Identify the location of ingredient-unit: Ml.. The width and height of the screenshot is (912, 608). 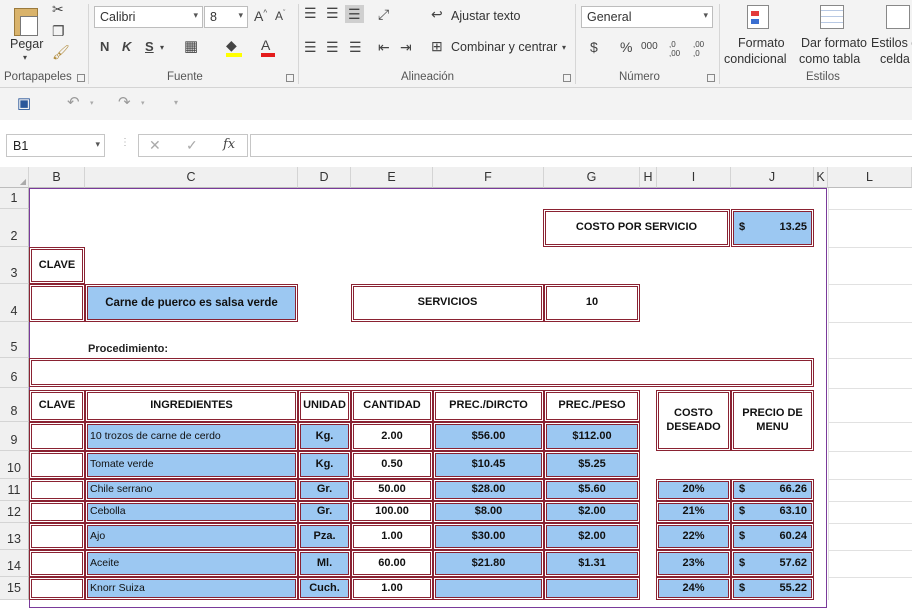
(324, 563).